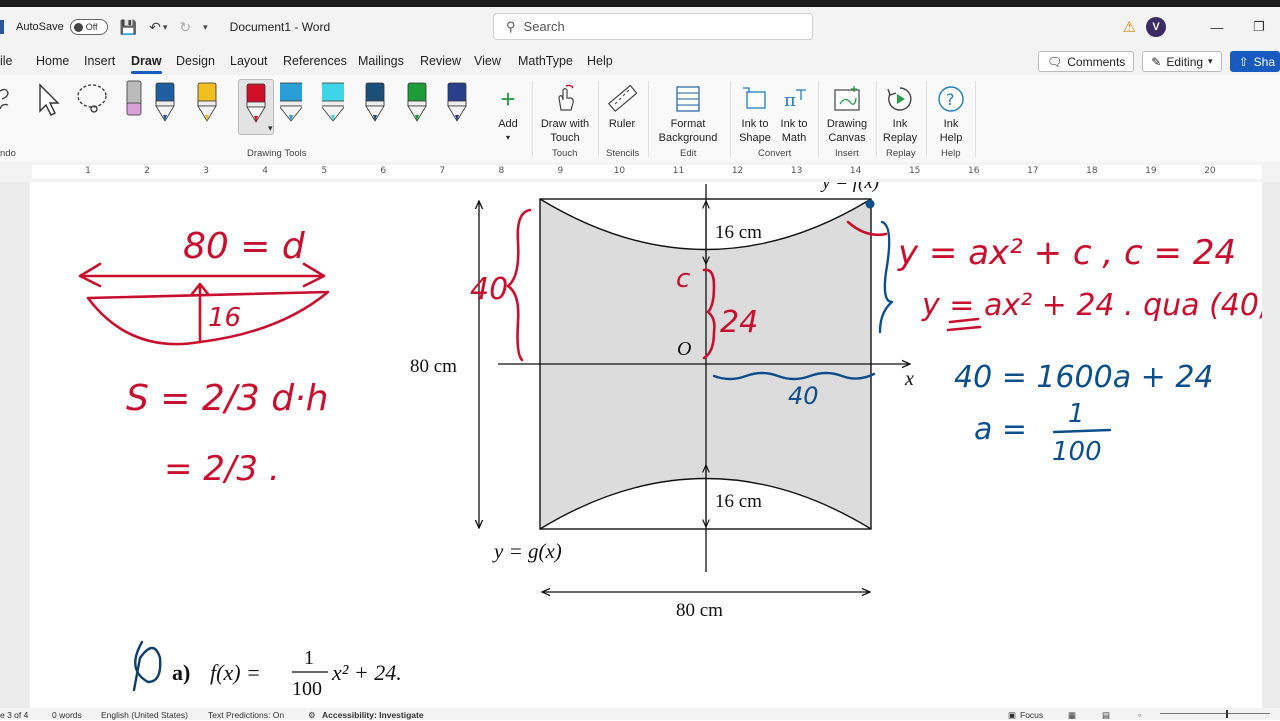 This screenshot has height=721, width=1280. Describe the element at coordinates (195, 61) in the screenshot. I see `tab-design: Design` at that location.